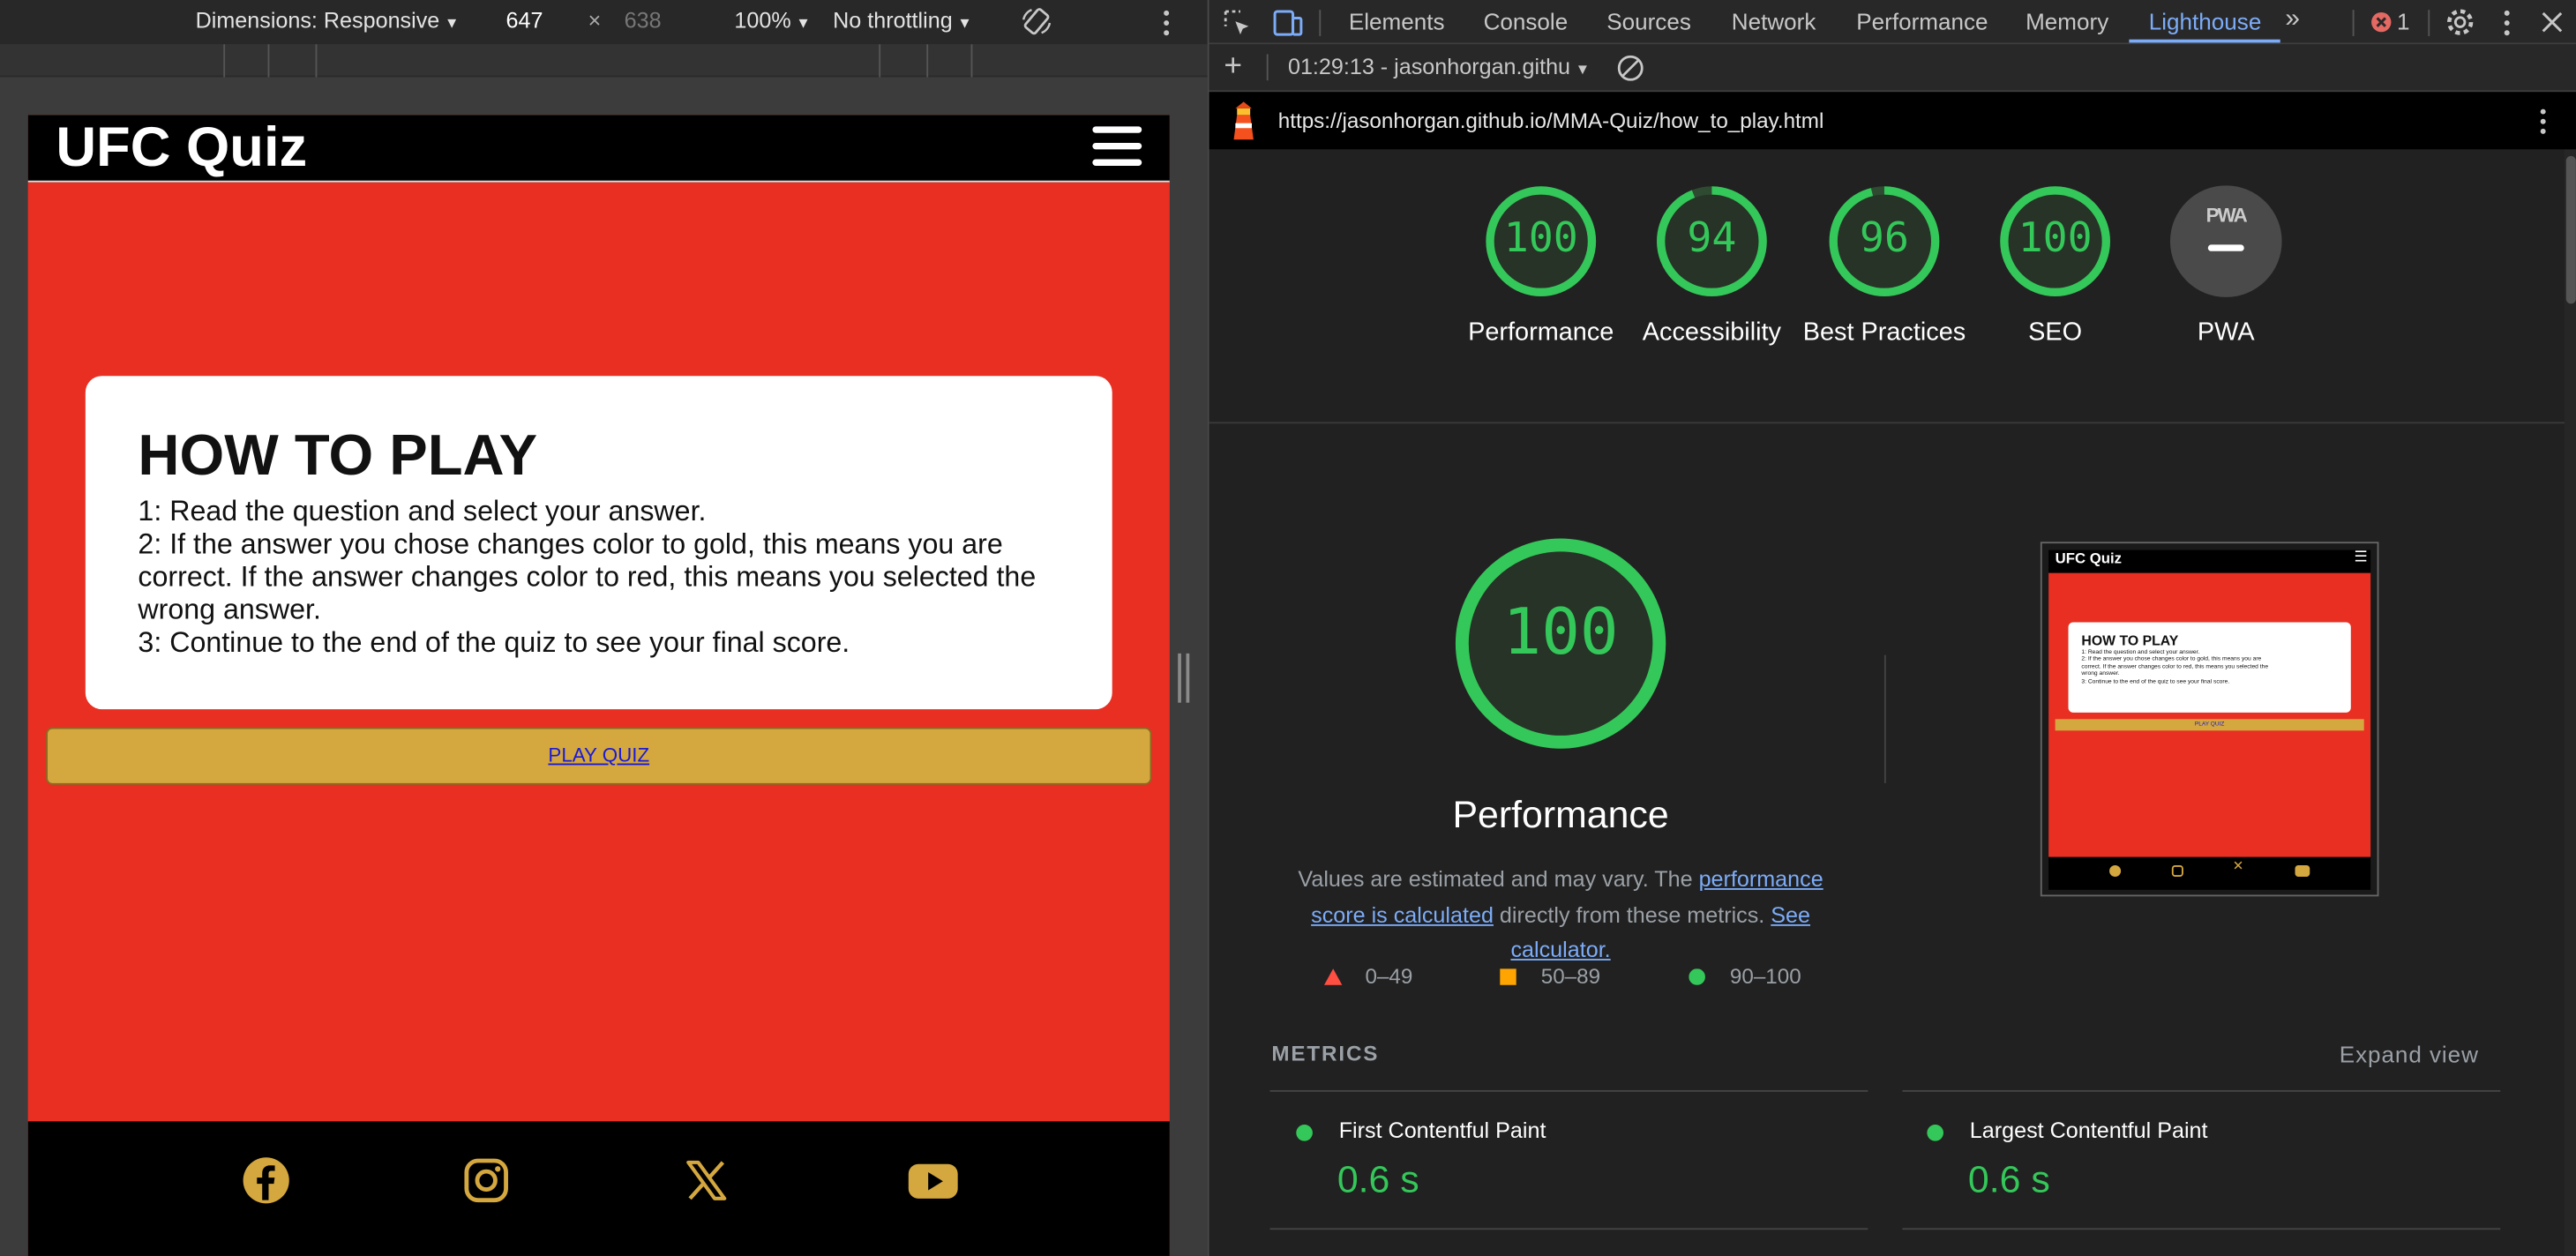  Describe the element at coordinates (2089, 1130) in the screenshot. I see `metric-name-lcp: Largest Contentful Paint` at that location.